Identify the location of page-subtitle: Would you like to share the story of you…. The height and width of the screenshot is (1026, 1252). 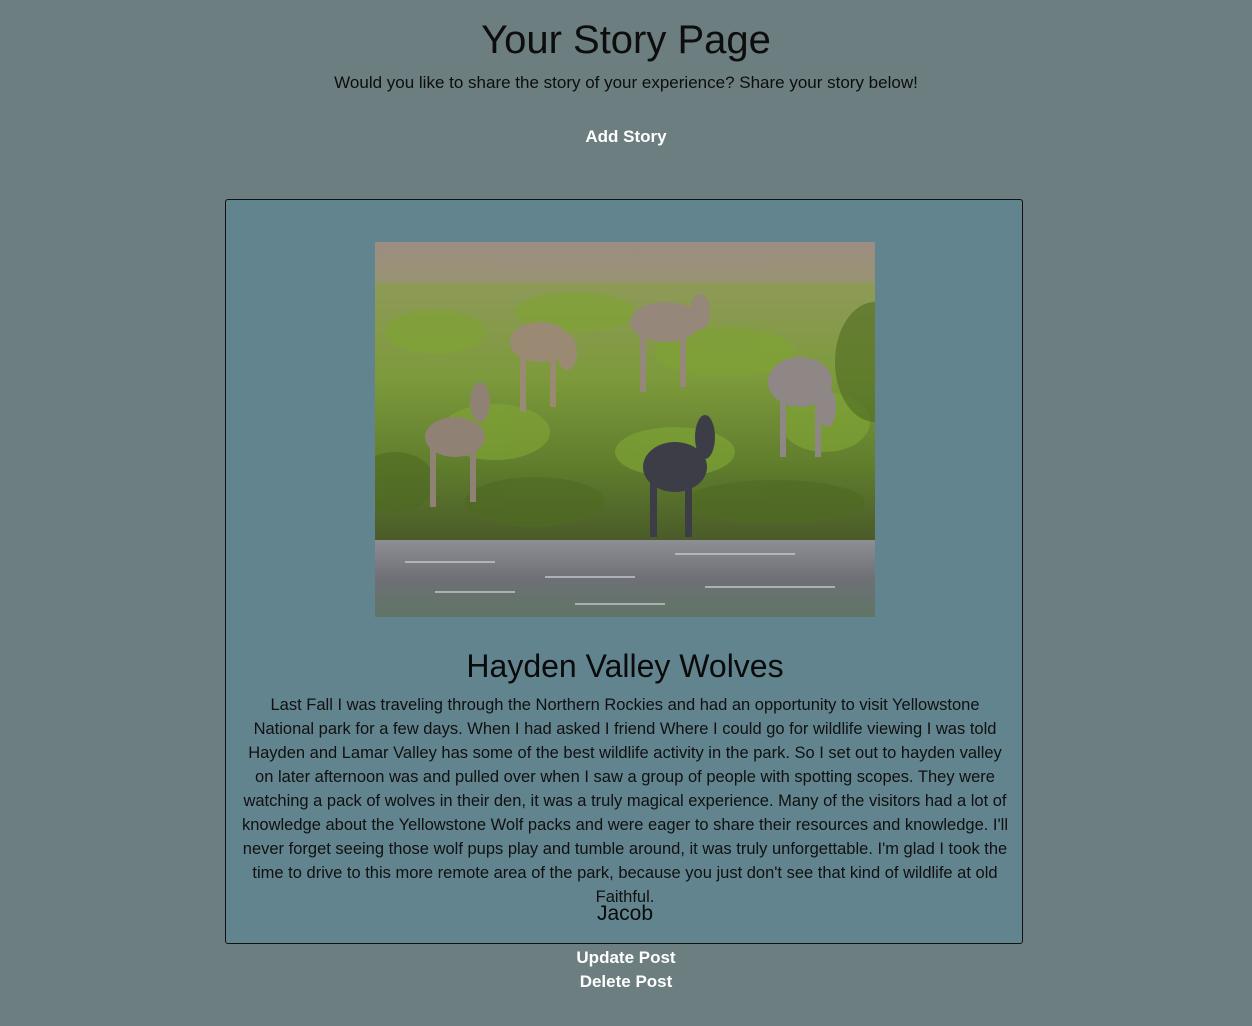
(626, 82).